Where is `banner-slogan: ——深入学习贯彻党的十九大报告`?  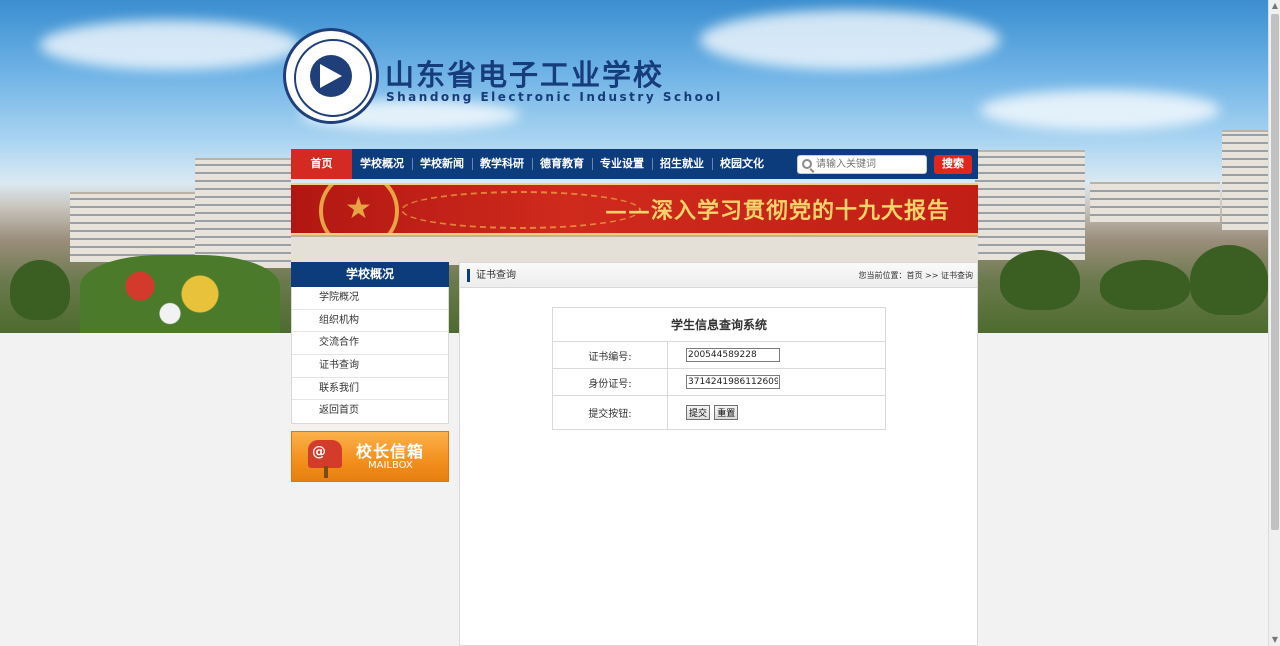
banner-slogan: ——深入学习贯彻党的十九大报告 is located at coordinates (777, 211).